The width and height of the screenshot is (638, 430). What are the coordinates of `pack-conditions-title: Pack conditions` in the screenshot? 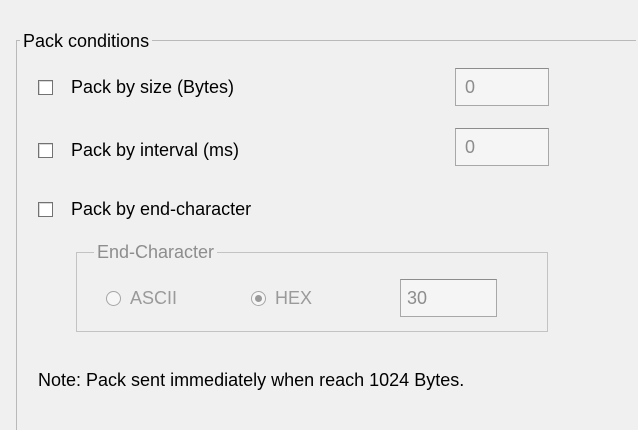 It's located at (86, 41).